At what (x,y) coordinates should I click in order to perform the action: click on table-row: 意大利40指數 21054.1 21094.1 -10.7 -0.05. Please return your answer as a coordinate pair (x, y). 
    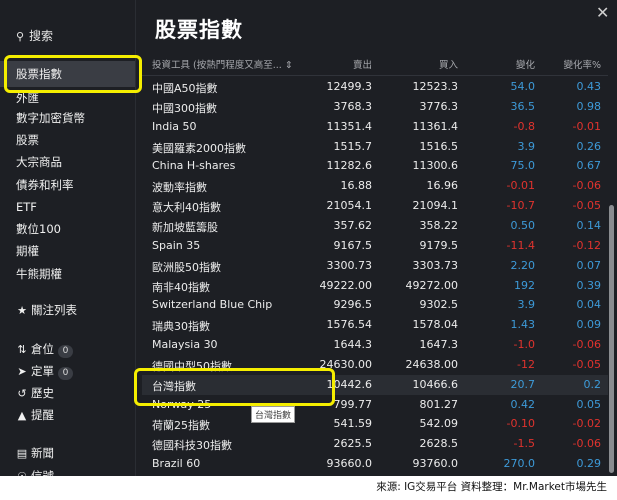
    Looking at the image, I should click on (375, 206).